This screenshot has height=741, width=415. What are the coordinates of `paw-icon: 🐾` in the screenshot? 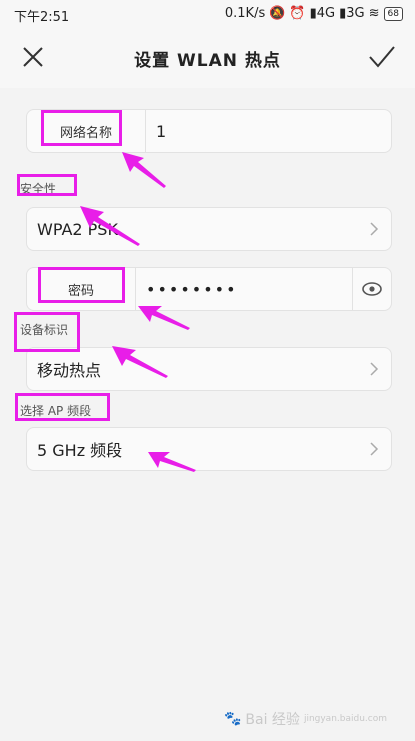 It's located at (232, 719).